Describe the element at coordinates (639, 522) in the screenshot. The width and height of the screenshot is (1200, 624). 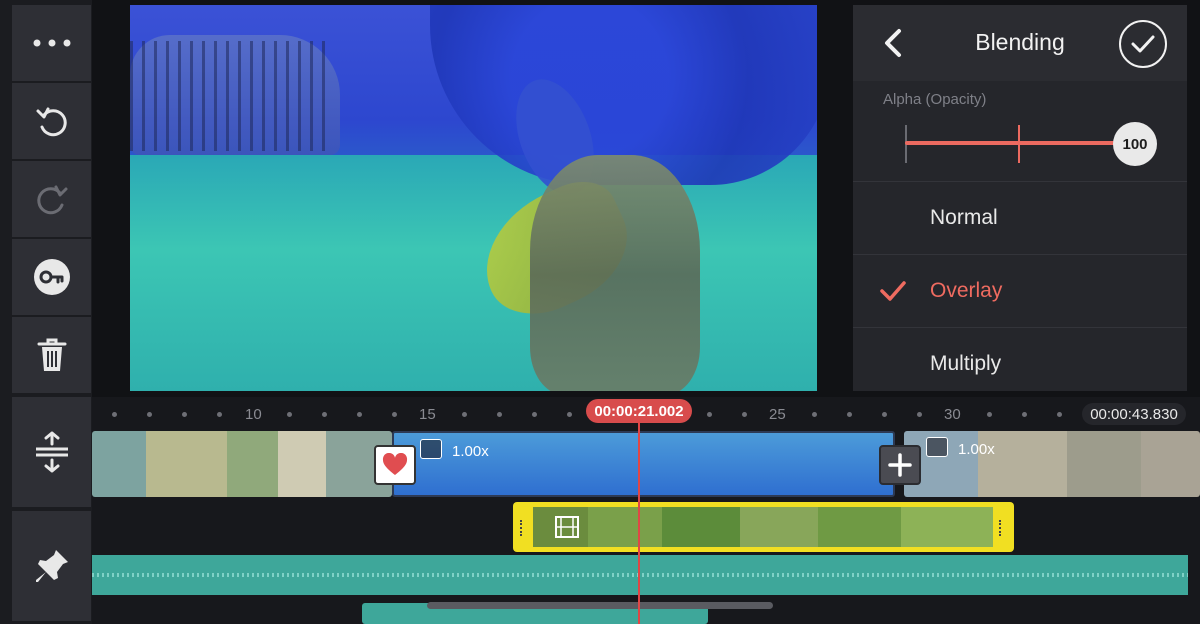
I see `playhead` at that location.